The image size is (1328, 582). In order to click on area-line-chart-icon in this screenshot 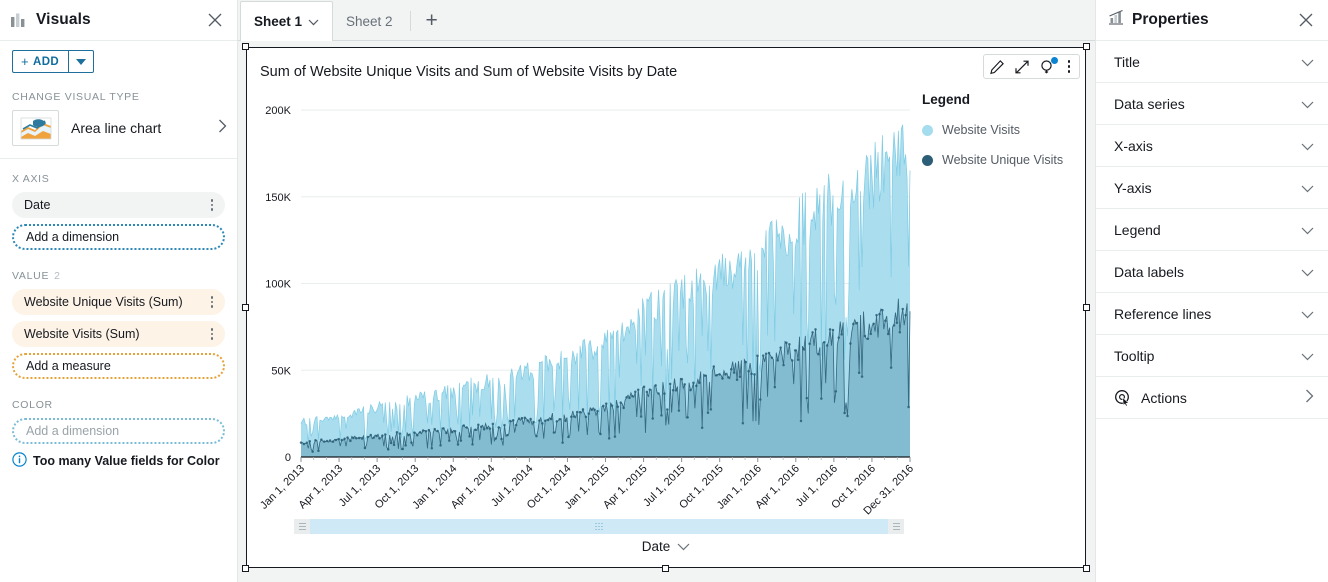, I will do `click(35, 128)`.